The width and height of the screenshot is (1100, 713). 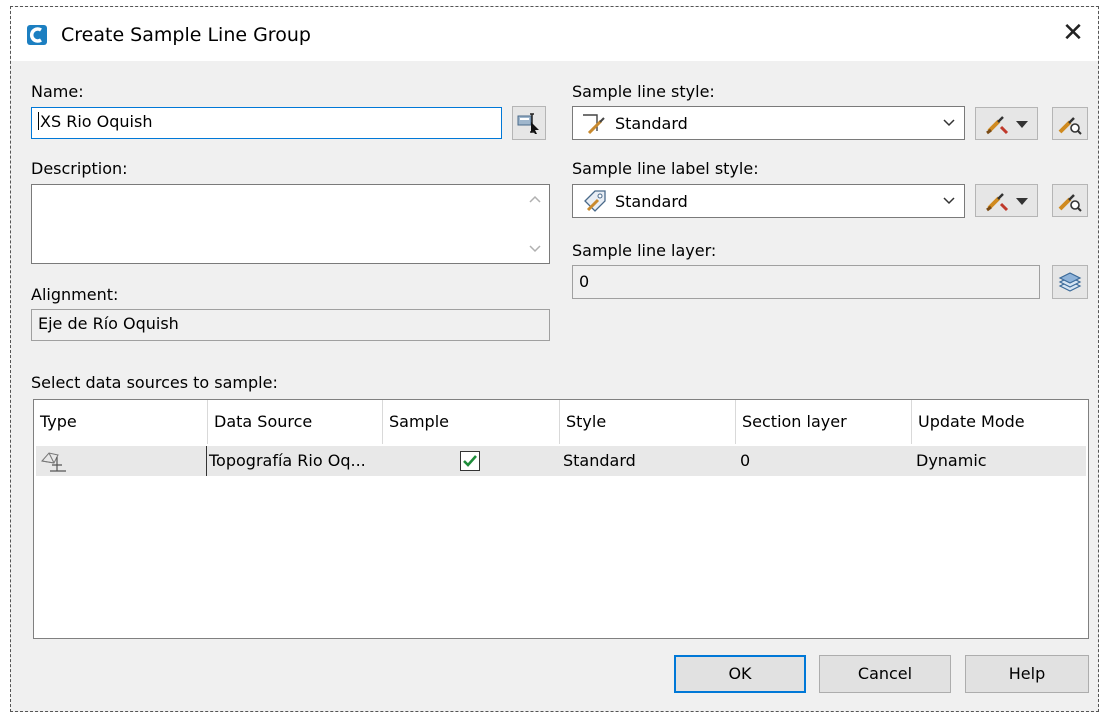 I want to click on sample-line-label-style-value: Standard, so click(x=651, y=201).